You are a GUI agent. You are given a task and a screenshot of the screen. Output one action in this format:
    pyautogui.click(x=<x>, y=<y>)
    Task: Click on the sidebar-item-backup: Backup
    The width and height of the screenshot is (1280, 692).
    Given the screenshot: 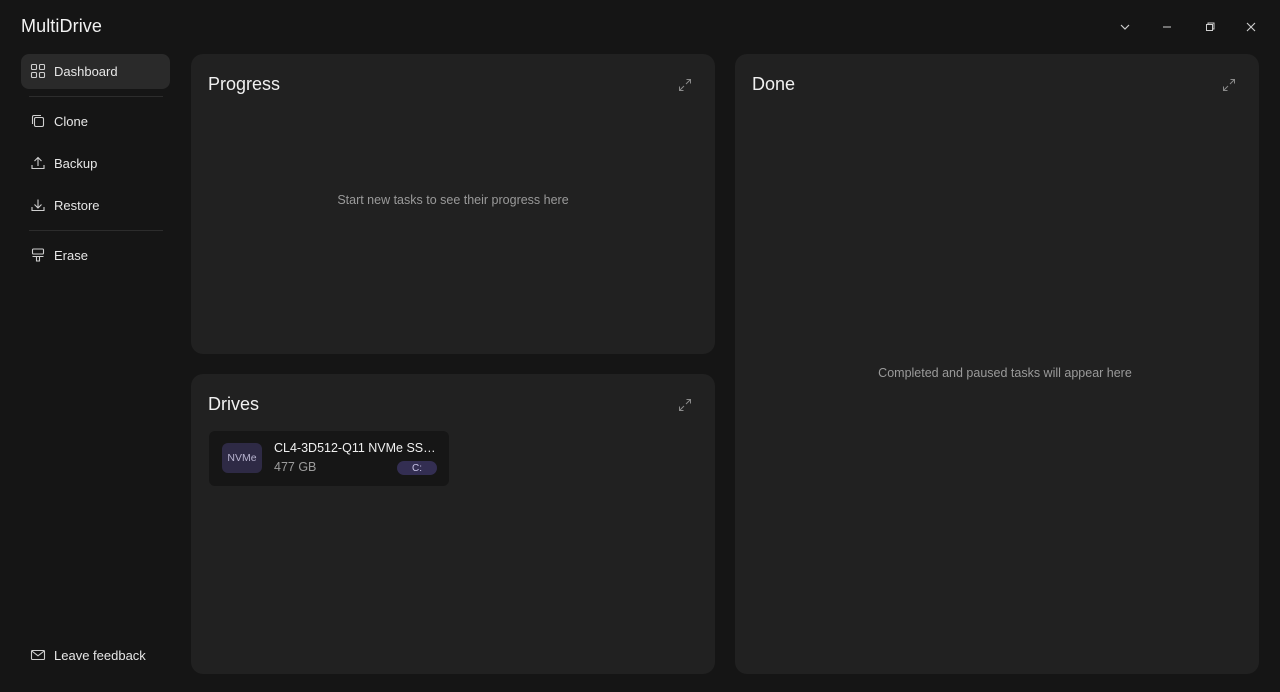 What is the action you would take?
    pyautogui.click(x=95, y=163)
    